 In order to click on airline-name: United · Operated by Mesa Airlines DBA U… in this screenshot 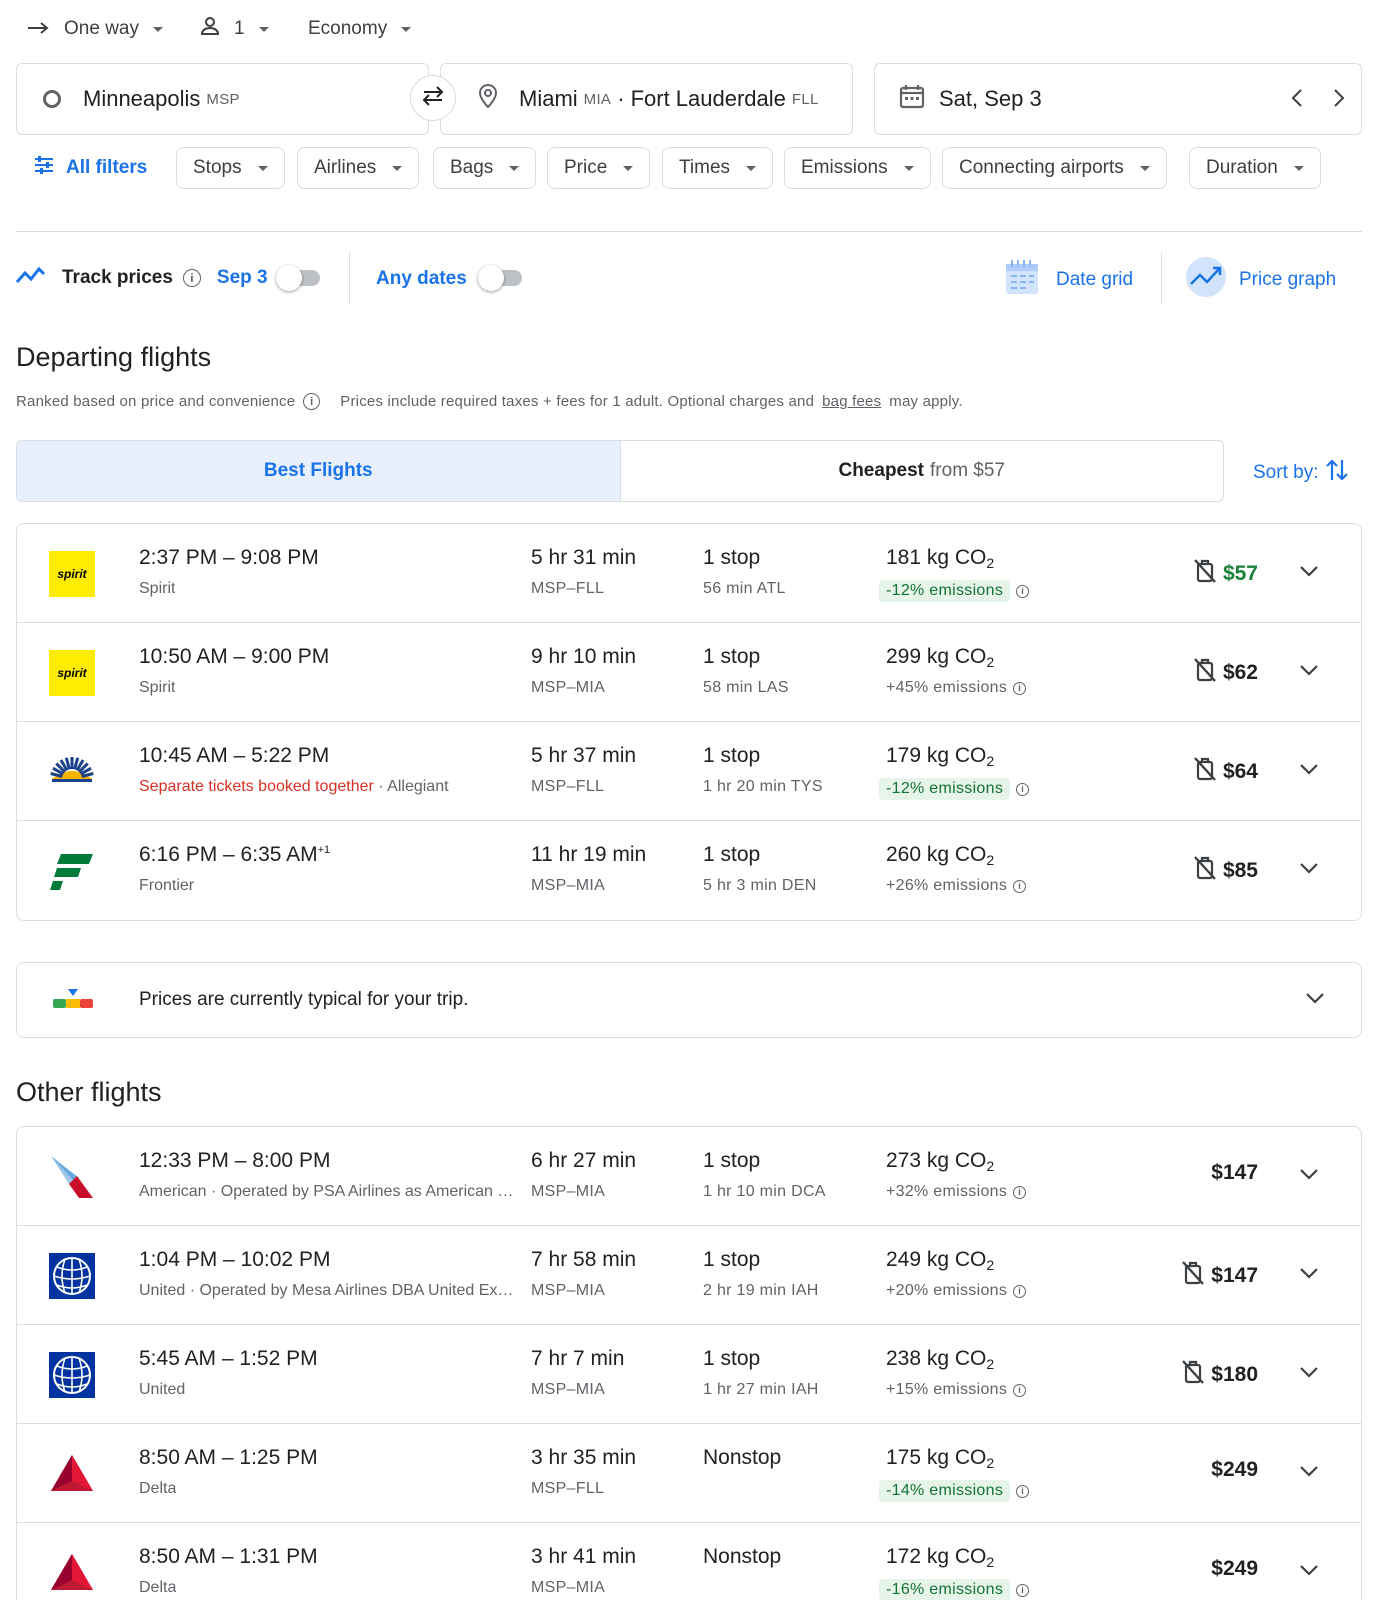, I will do `click(329, 1290)`.